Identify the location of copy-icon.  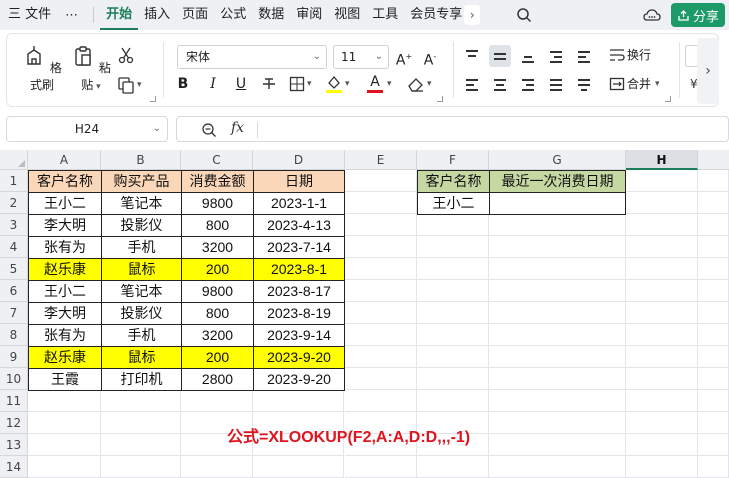
(126, 85).